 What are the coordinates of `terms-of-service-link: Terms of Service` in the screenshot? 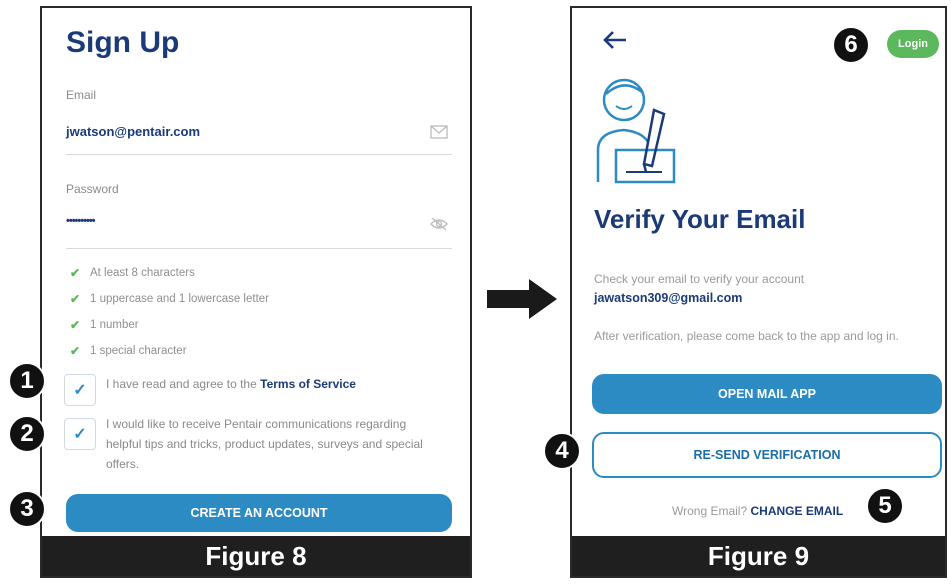 It's located at (308, 384).